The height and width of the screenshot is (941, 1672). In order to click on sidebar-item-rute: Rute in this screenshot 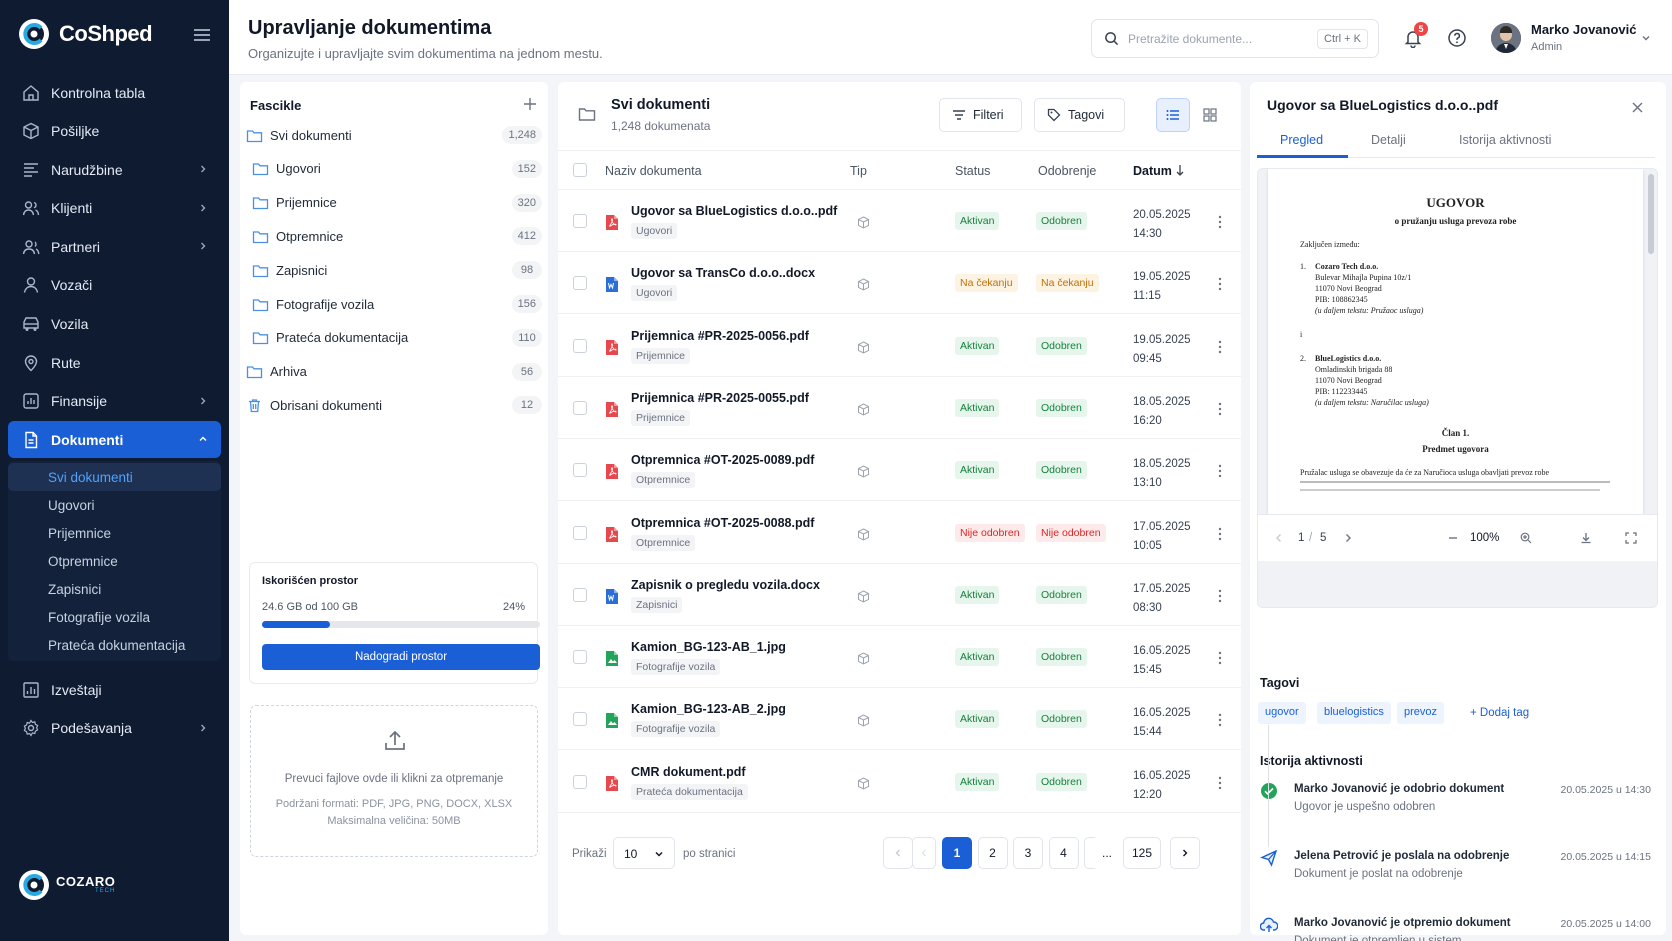, I will do `click(114, 362)`.